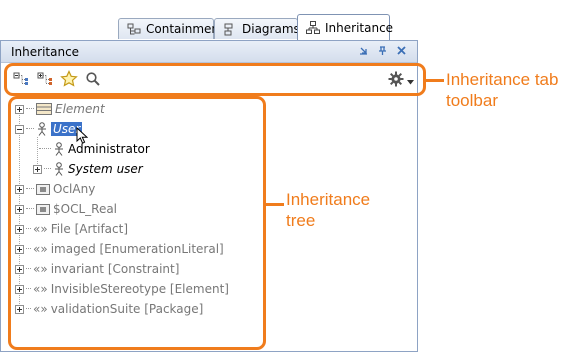  What do you see at coordinates (228, 29) in the screenshot?
I see `diagrams-icon` at bounding box center [228, 29].